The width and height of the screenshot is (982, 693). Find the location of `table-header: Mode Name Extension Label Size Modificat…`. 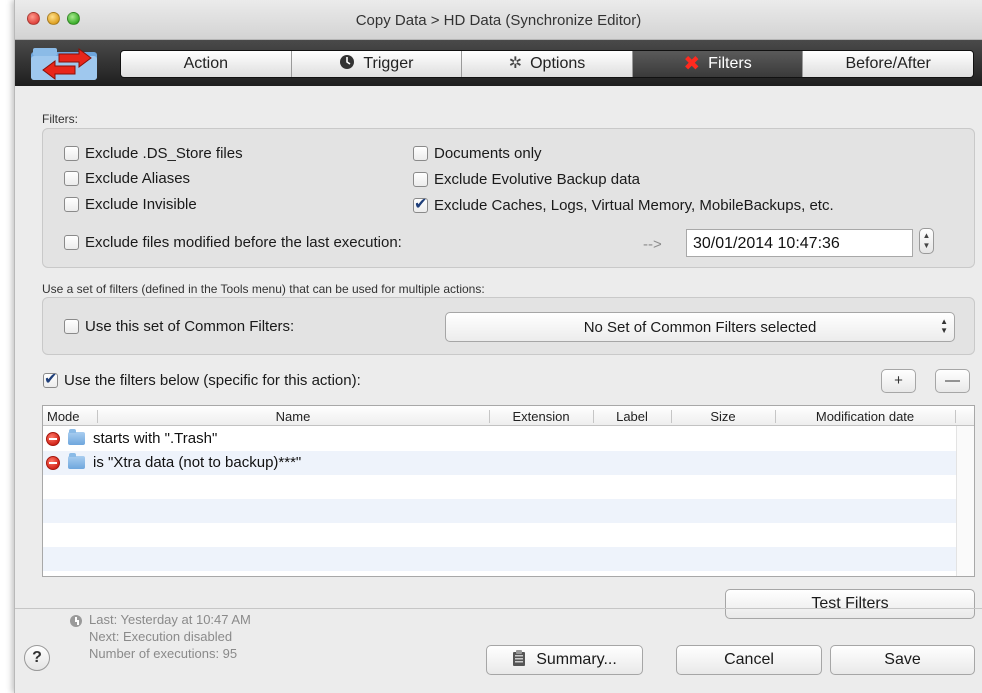

table-header: Mode Name Extension Label Size Modificat… is located at coordinates (508, 416).